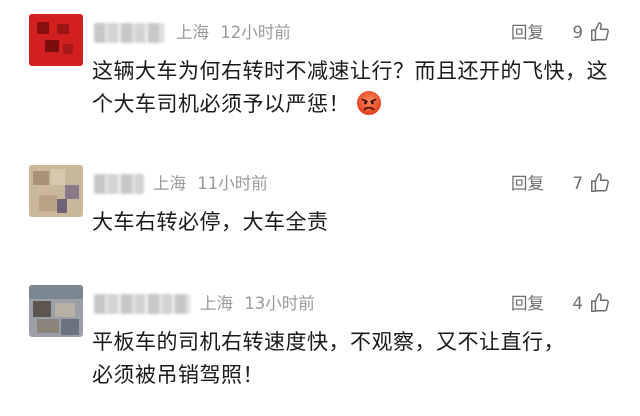  I want to click on comment-text: 这辆大车为何右转时不减速让行？而且还开的飞快，这个大车司机必须予以严惩！, so click(356, 88).